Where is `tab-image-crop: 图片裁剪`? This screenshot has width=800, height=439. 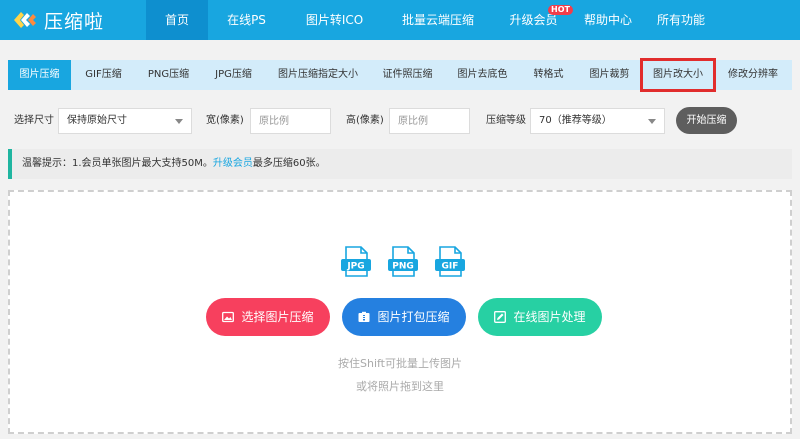 tab-image-crop: 图片裁剪 is located at coordinates (609, 75).